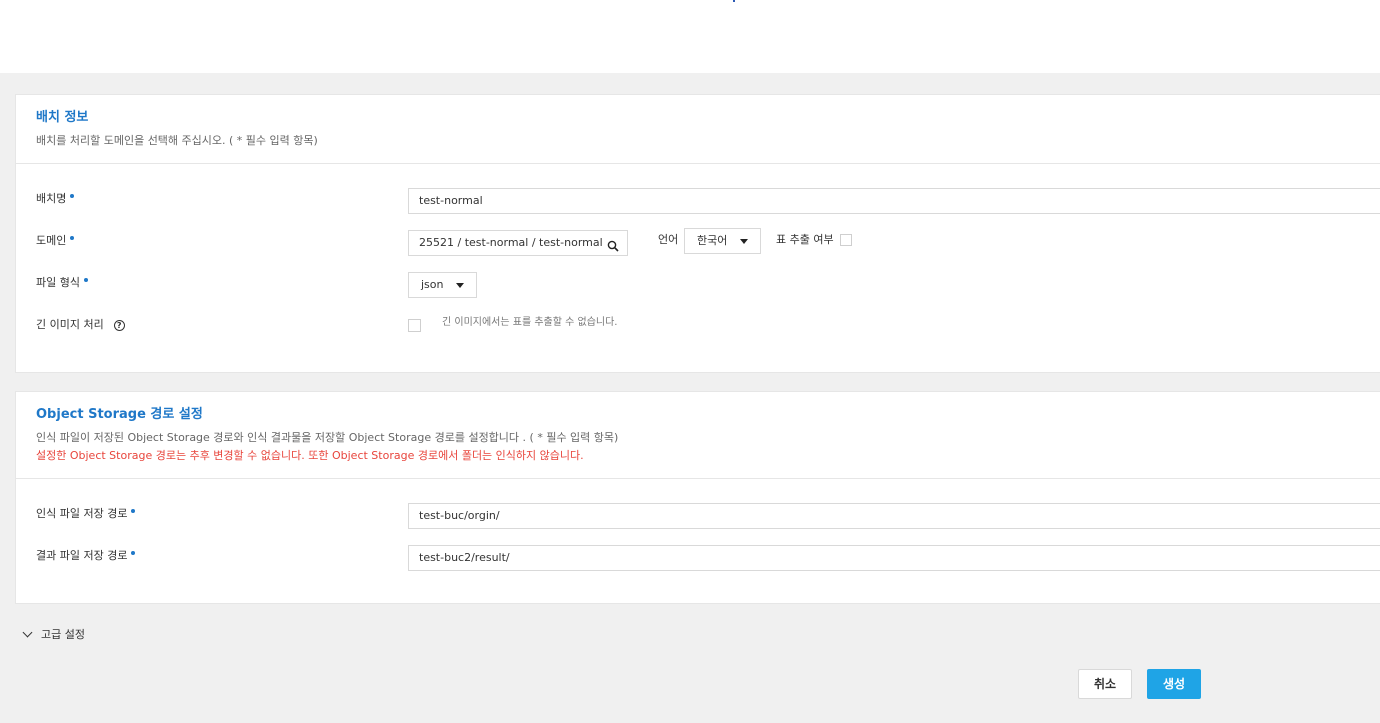  I want to click on input-path-field, so click(894, 516).